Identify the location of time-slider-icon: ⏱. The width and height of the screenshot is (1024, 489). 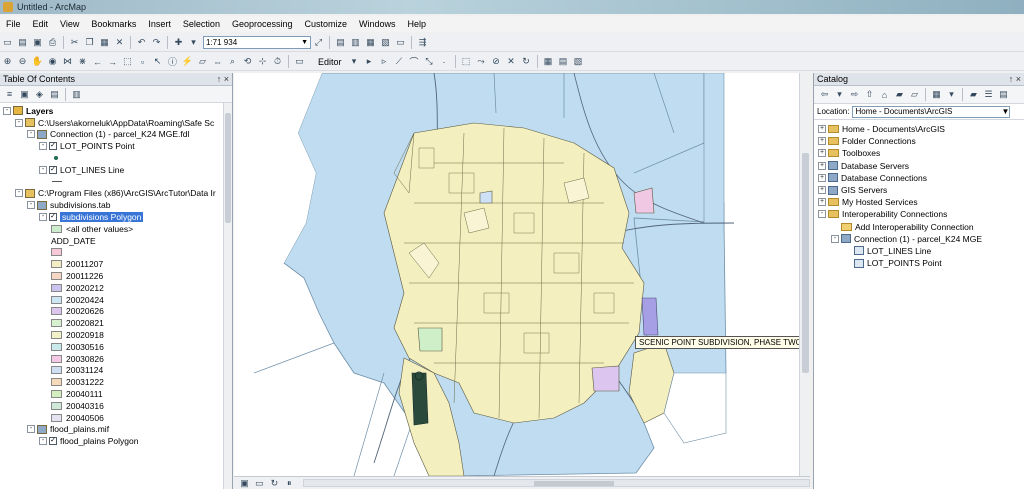
(277, 61).